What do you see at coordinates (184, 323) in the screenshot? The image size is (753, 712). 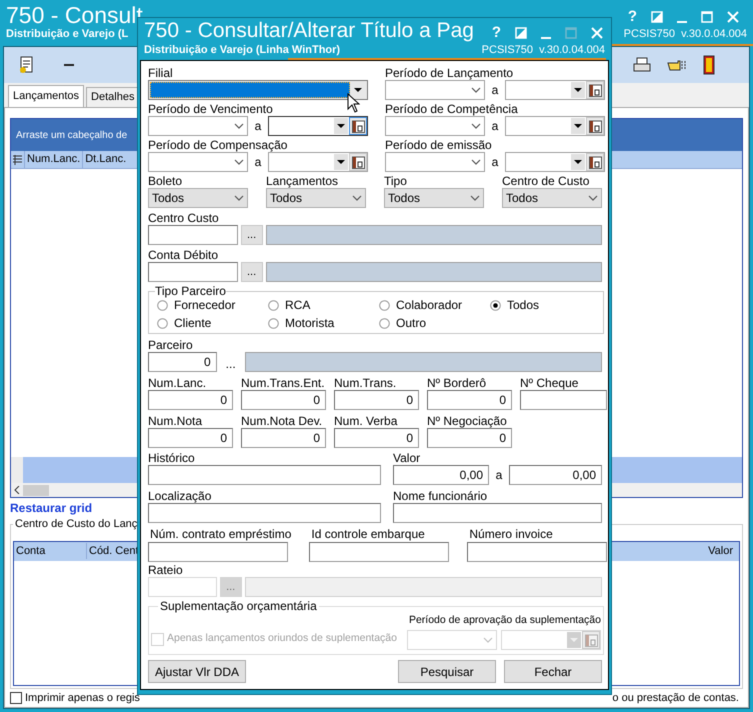 I see `radio-option: Cliente` at bounding box center [184, 323].